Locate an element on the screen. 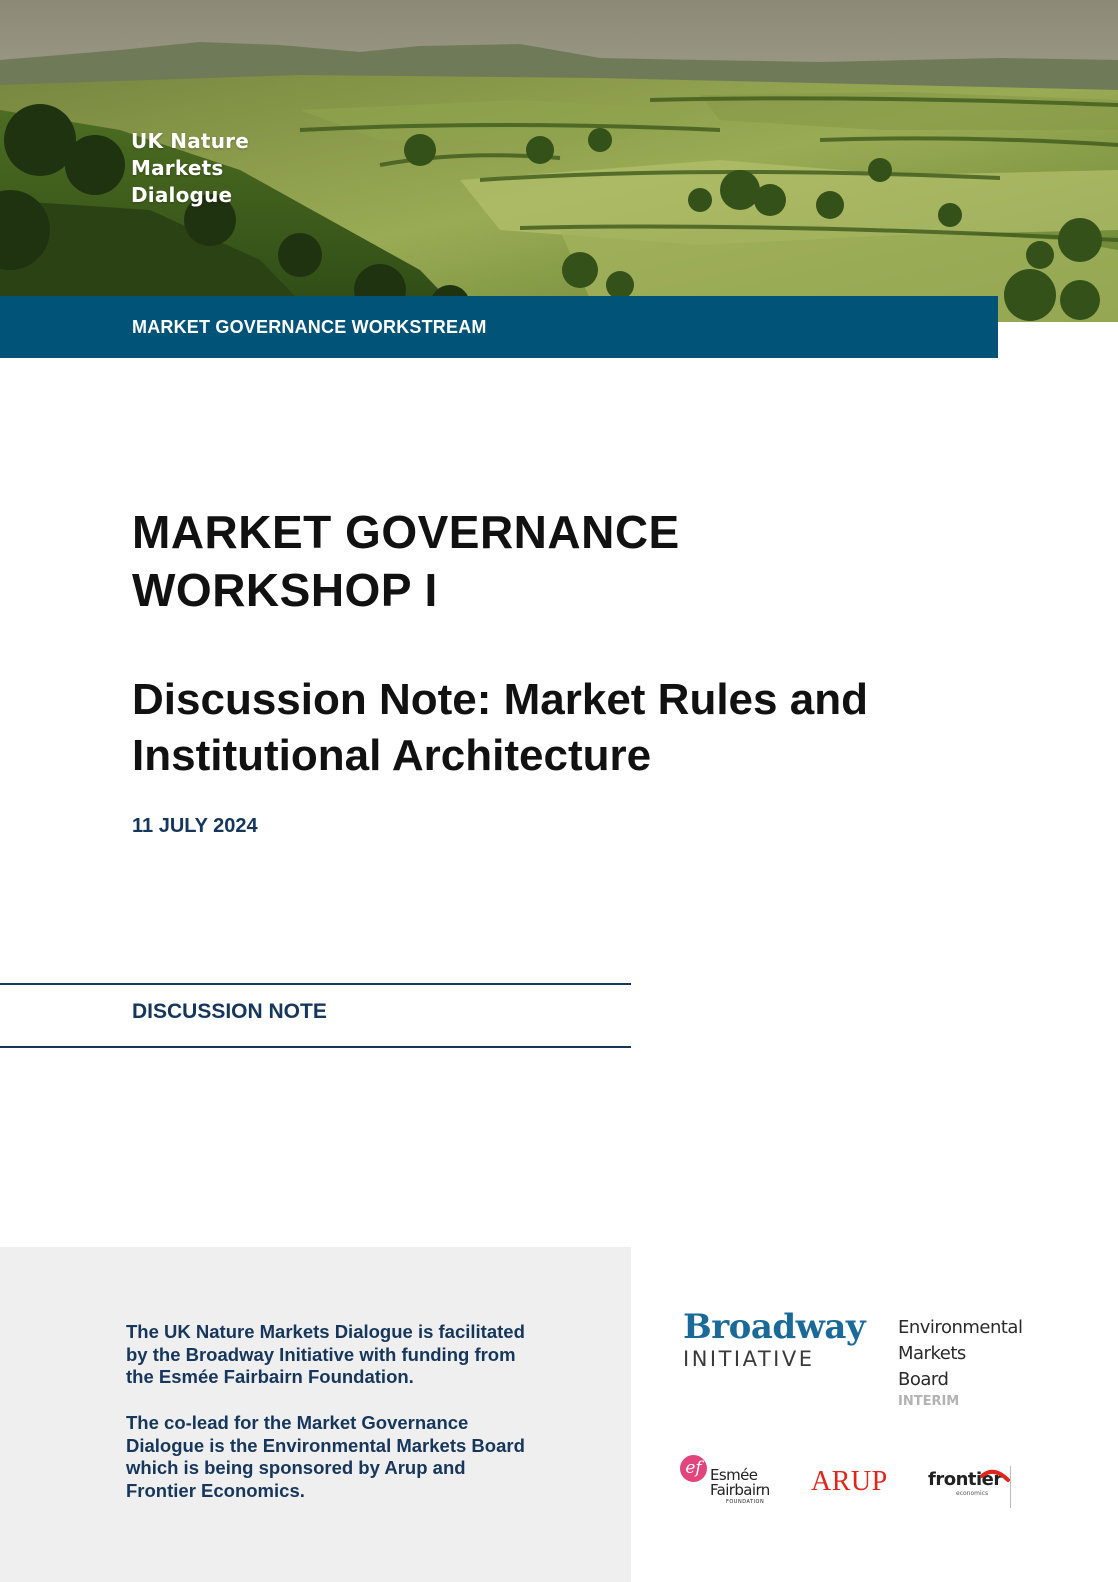 Image resolution: width=1118 pixels, height=1582 pixels. esmee-logo-name: Esmée Fairbairn is located at coordinates (740, 1483).